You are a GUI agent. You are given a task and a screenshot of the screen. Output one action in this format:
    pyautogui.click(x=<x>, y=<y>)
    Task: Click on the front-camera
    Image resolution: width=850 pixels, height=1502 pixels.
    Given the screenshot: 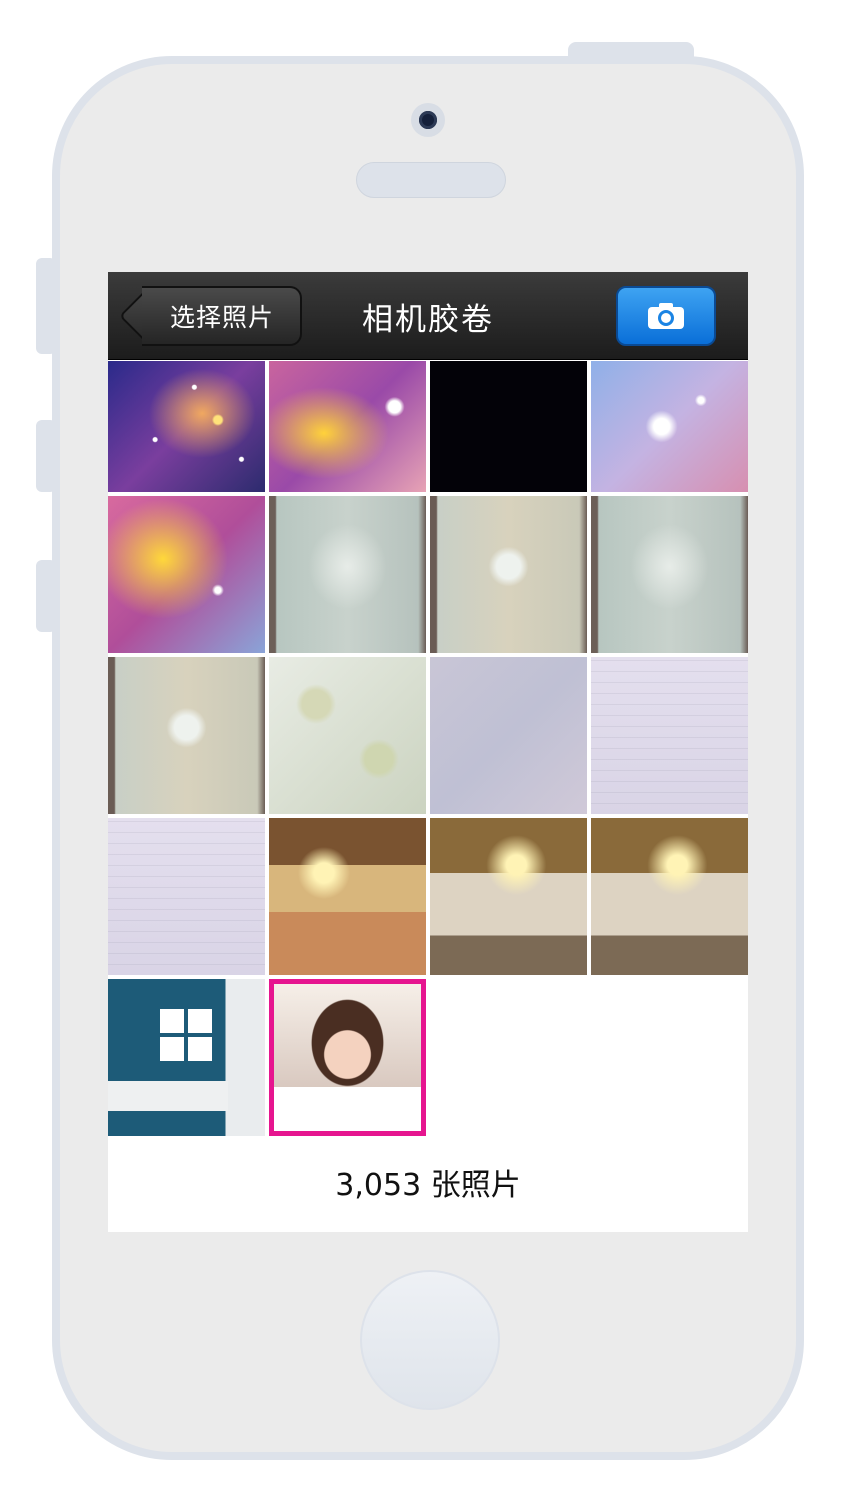 What is the action you would take?
    pyautogui.click(x=428, y=120)
    